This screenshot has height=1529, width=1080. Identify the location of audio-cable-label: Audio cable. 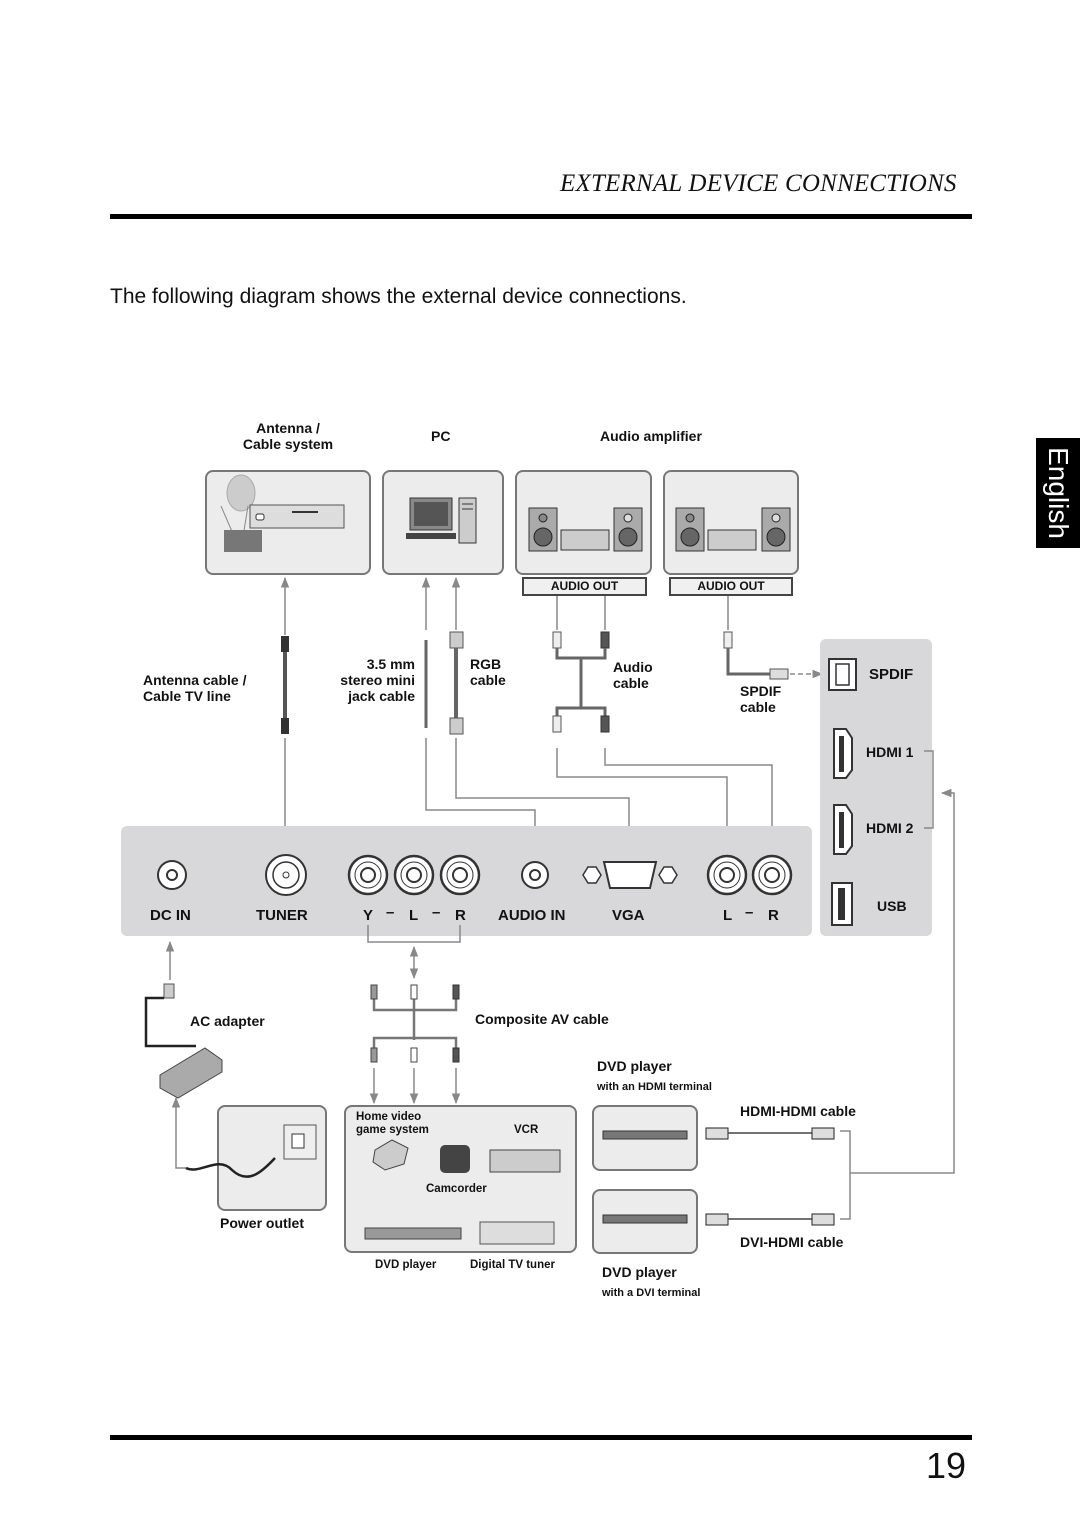
(633, 675).